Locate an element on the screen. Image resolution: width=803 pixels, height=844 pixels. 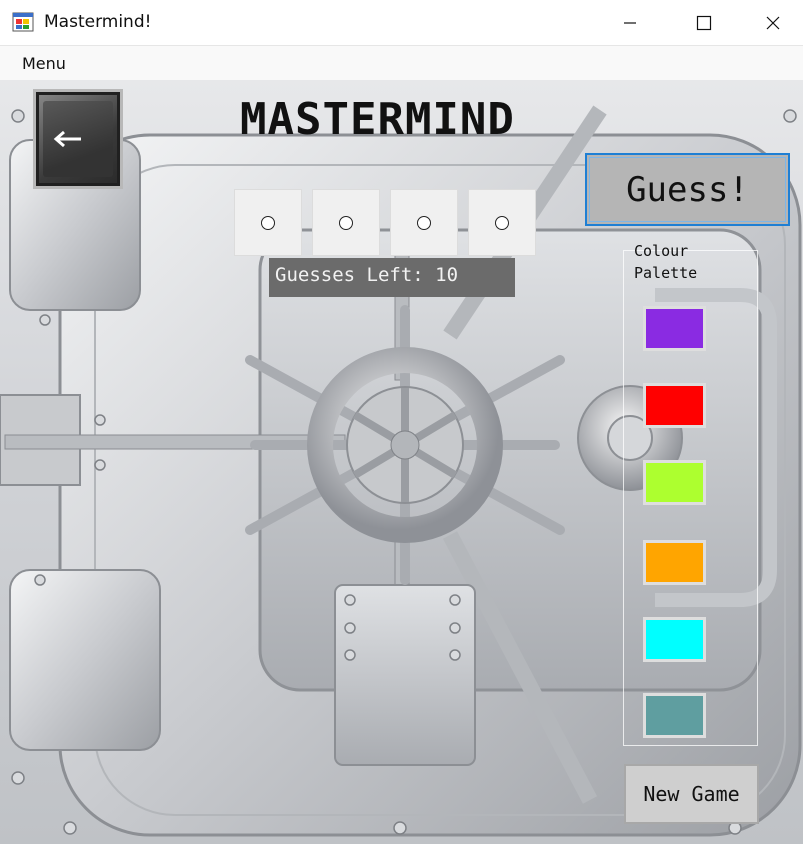
palette-swatch-purple is located at coordinates (674, 328).